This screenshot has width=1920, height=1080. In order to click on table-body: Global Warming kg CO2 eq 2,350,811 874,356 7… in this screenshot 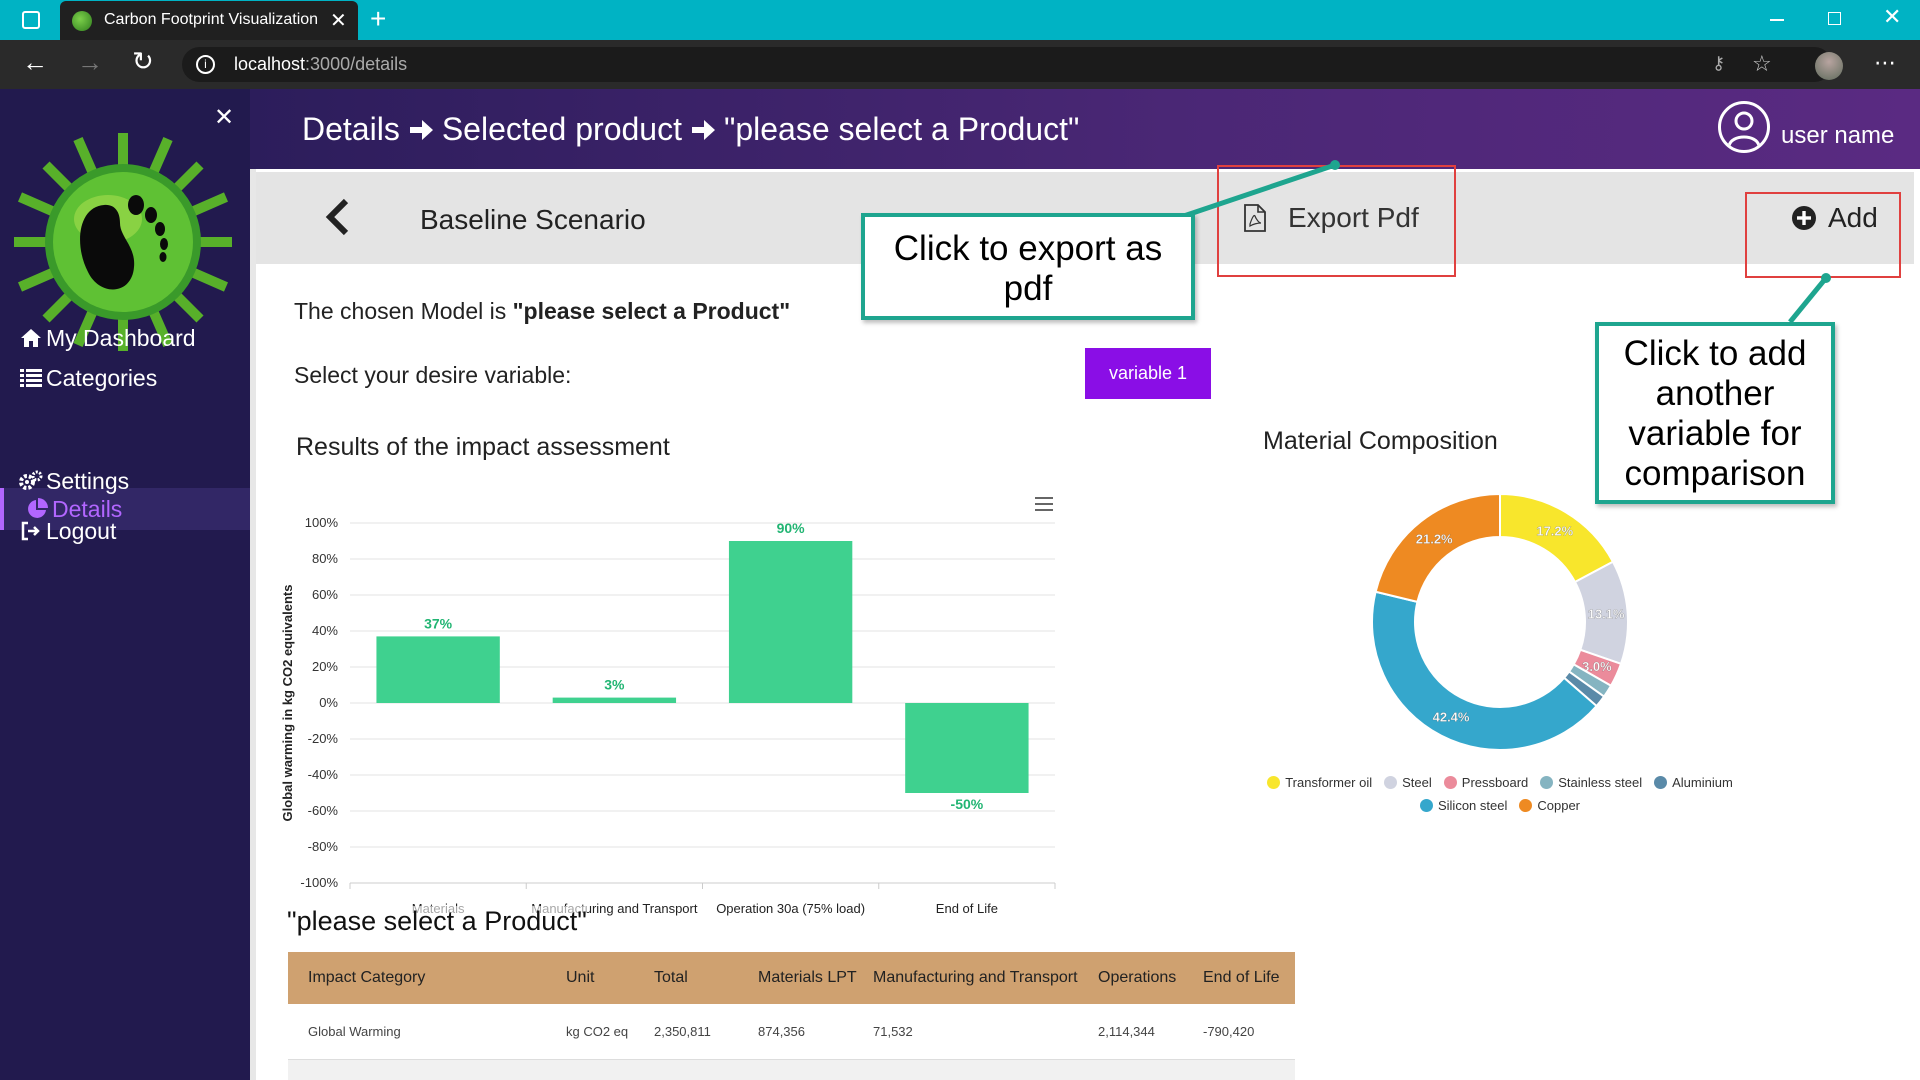, I will do `click(791, 1032)`.